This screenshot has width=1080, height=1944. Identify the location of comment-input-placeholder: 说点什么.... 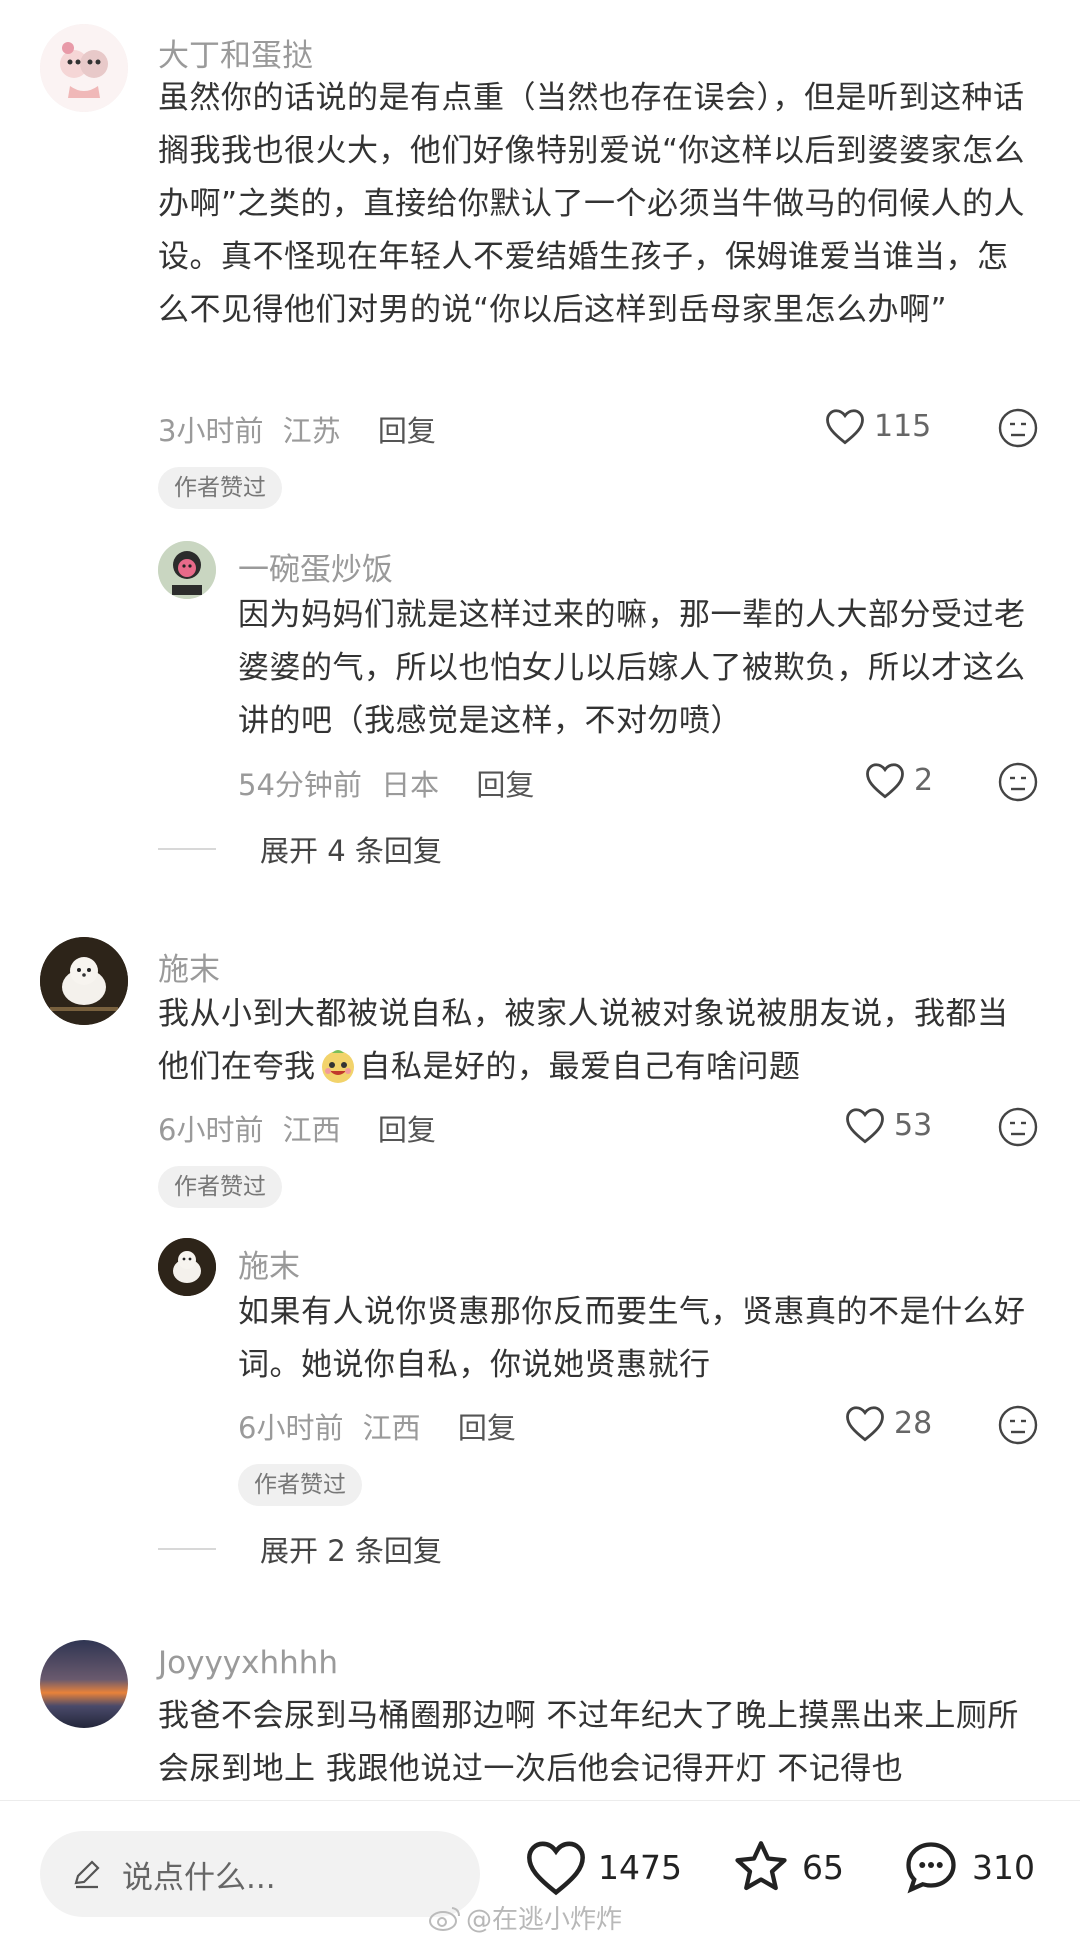
(199, 1877).